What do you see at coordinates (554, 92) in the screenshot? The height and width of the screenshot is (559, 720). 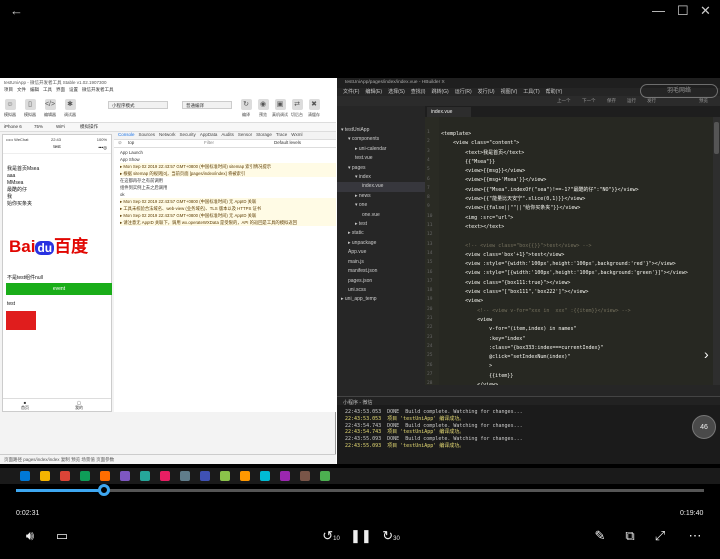 I see `menu-item: 帮助(Y)` at bounding box center [554, 92].